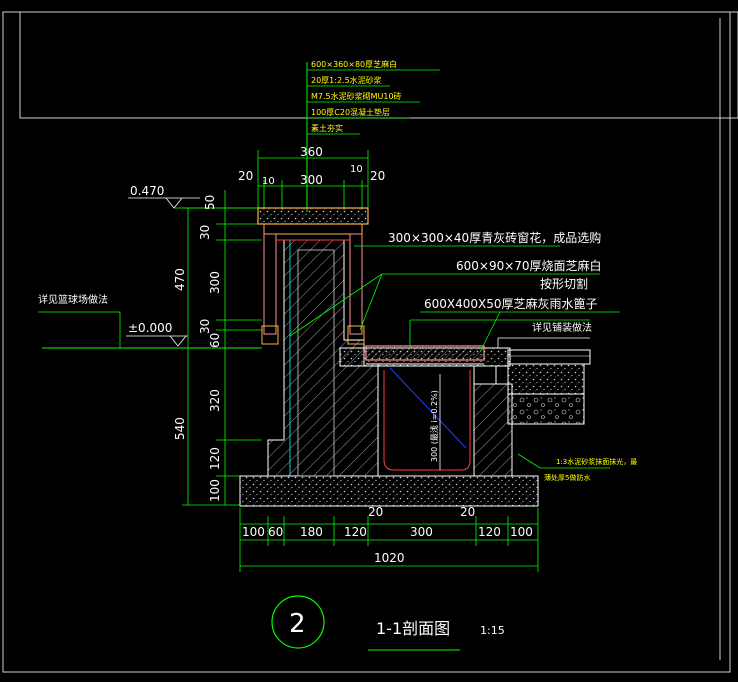 The height and width of the screenshot is (682, 738). Describe the element at coordinates (147, 191) in the screenshot. I see `elevation-top-label: 0.470` at that location.